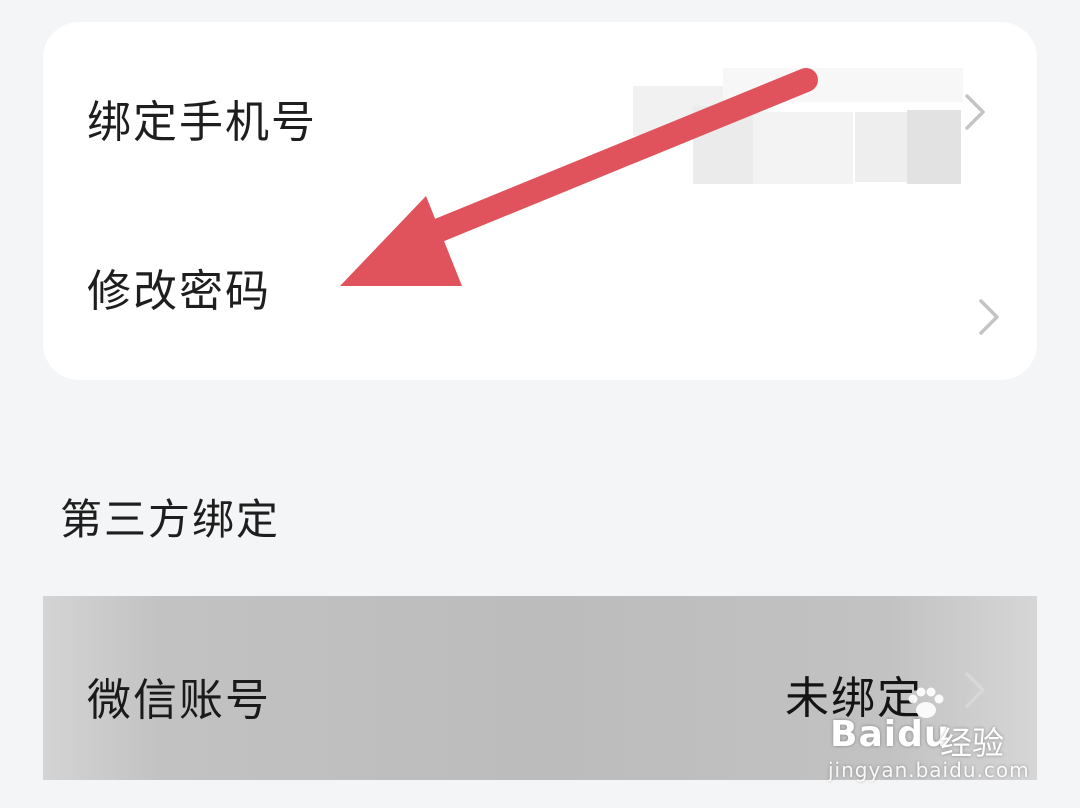  I want to click on bind-phone-label: 绑定手机号, so click(202, 122).